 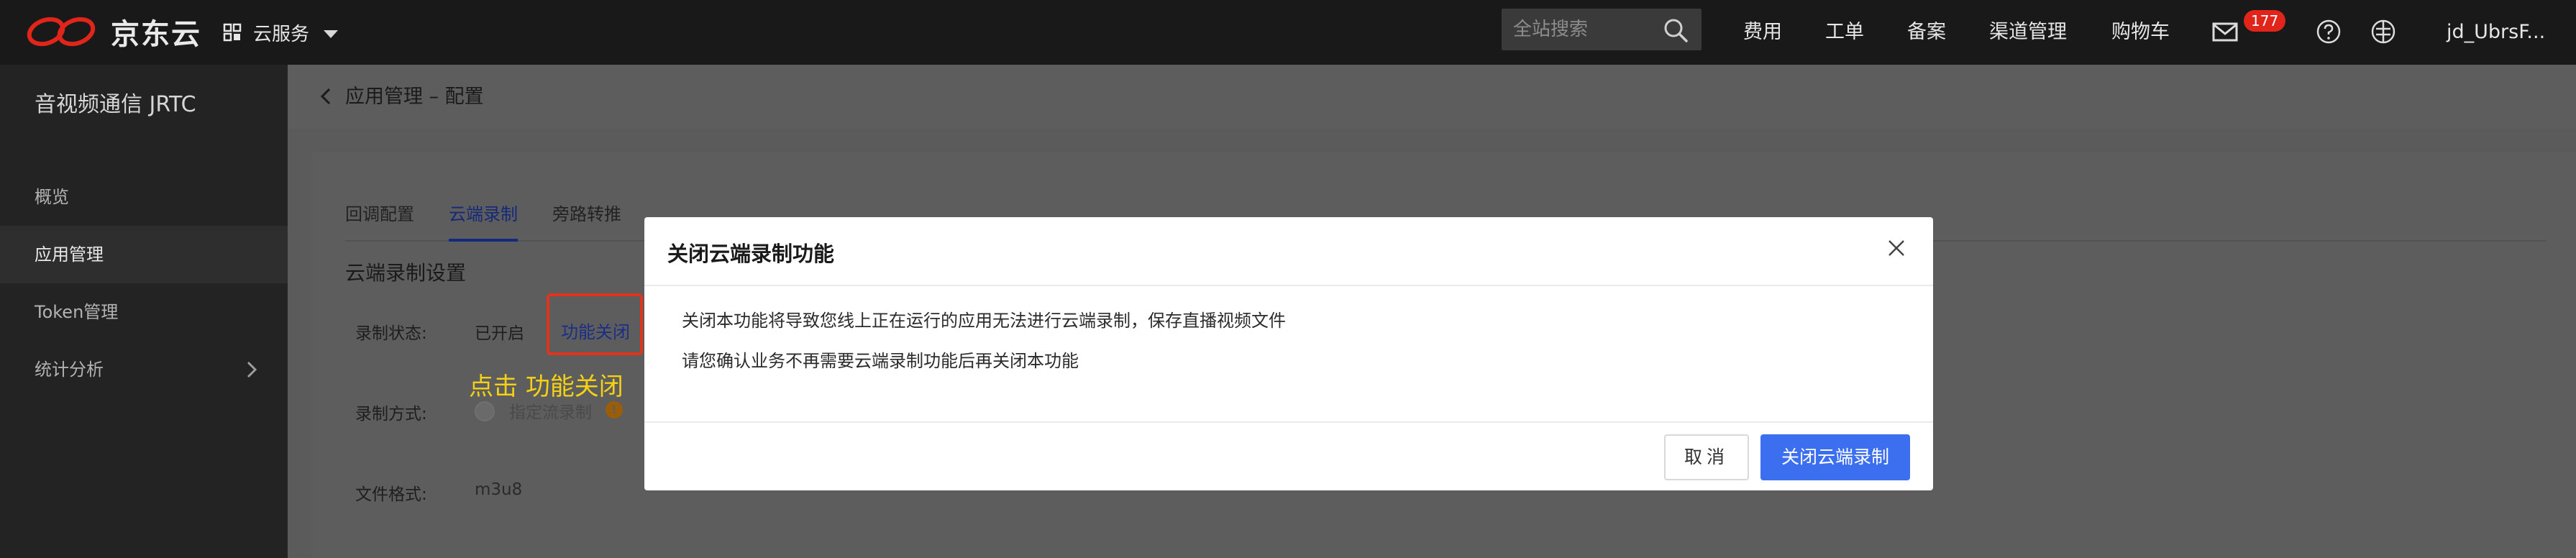 I want to click on dialog-header-divider, so click(x=1288, y=285).